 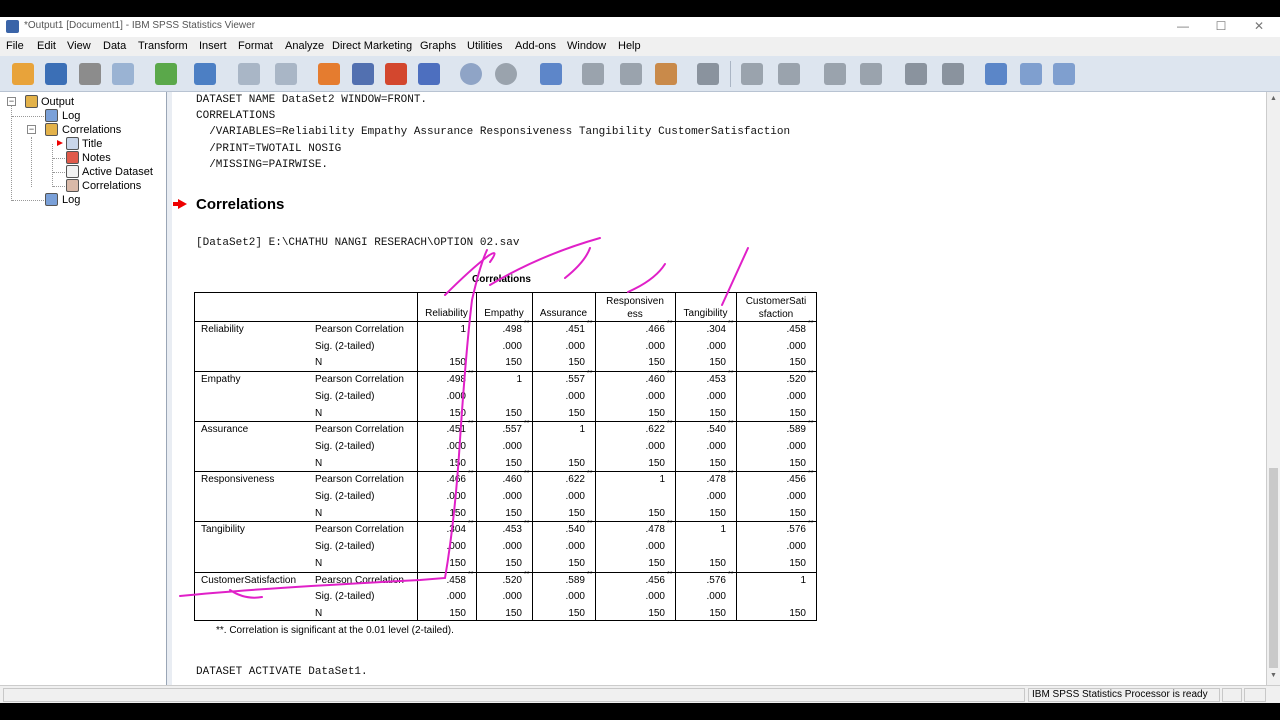 I want to click on menu-view: View, so click(x=79, y=46).